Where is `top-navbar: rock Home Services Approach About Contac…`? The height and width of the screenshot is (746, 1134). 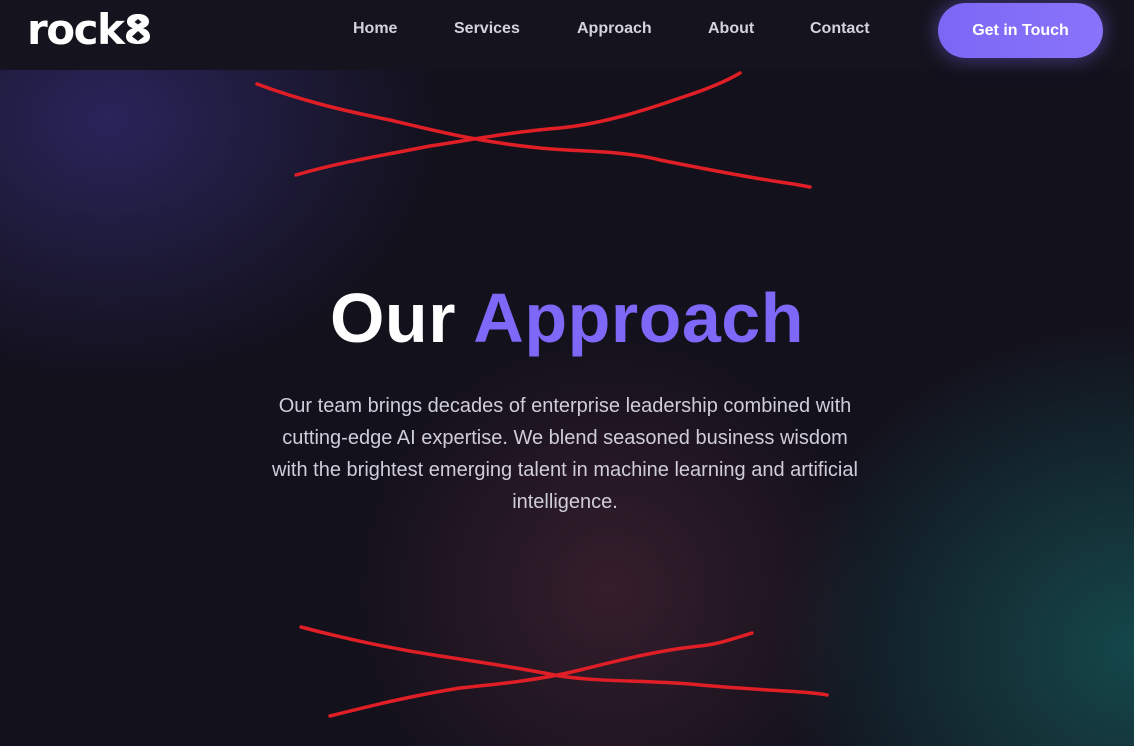
top-navbar: rock Home Services Approach About Contac… is located at coordinates (567, 35).